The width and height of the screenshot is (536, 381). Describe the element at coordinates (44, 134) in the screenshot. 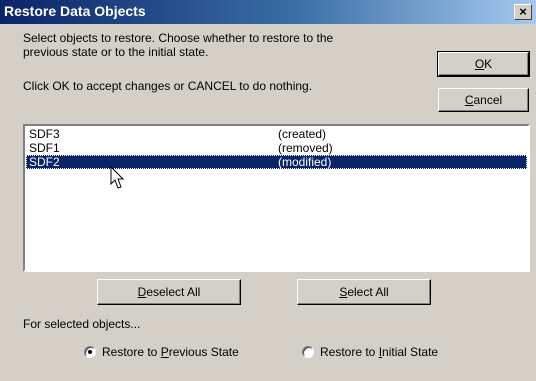

I see `object-name: SDF3` at that location.